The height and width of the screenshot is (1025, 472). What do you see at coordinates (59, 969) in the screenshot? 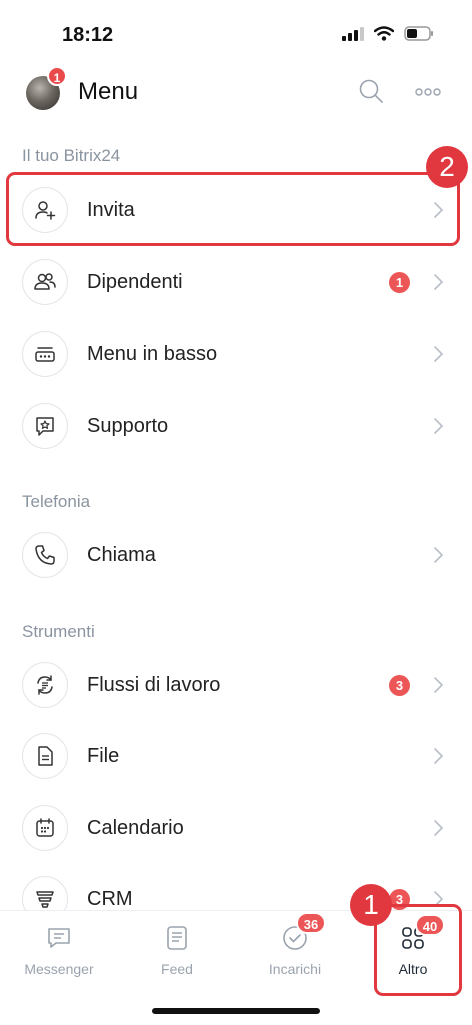
I see `tab-label: Messenger` at bounding box center [59, 969].